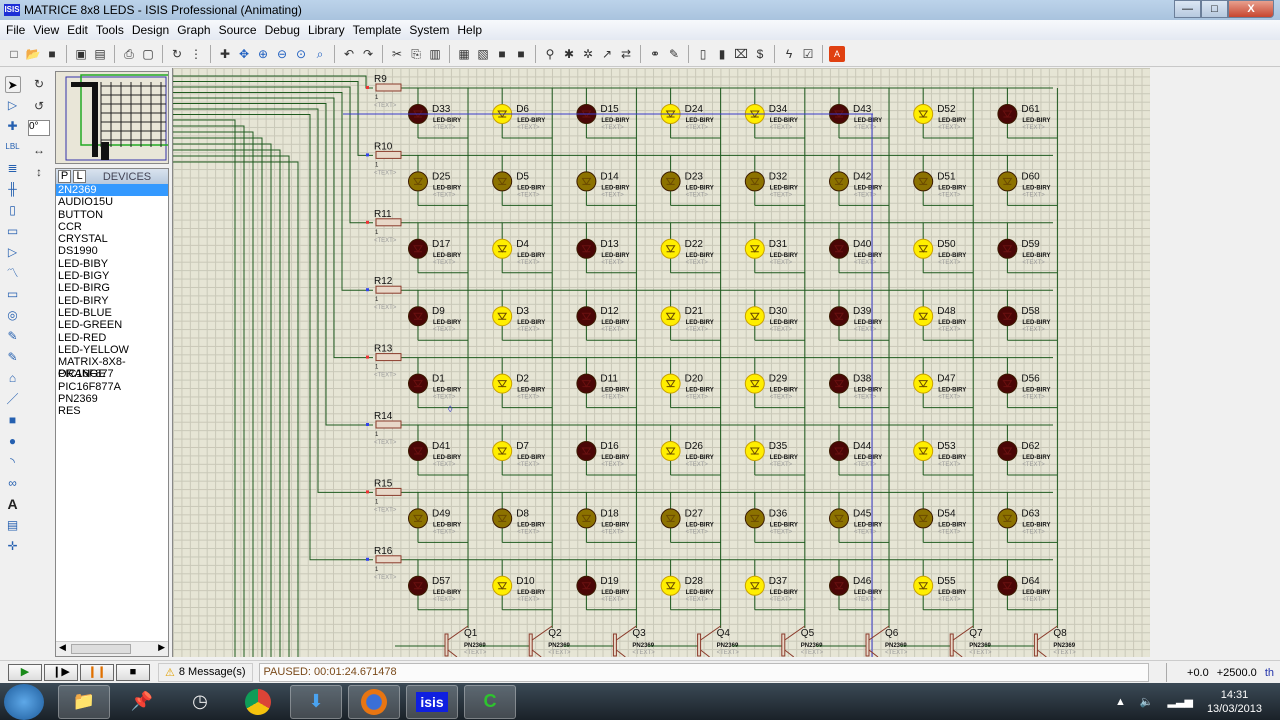  I want to click on menu-source: Source, so click(238, 30).